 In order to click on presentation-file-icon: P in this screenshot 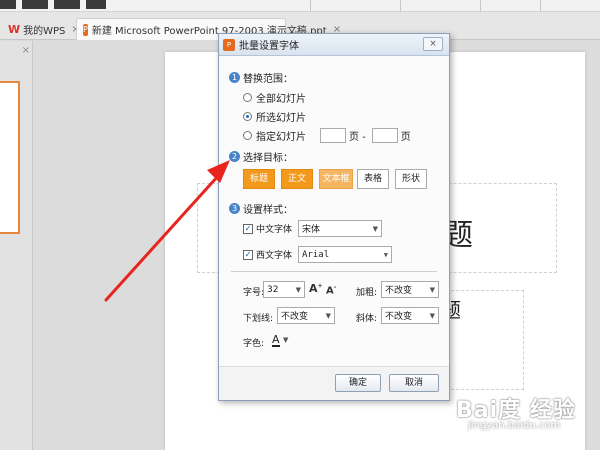, I will do `click(85, 29)`.